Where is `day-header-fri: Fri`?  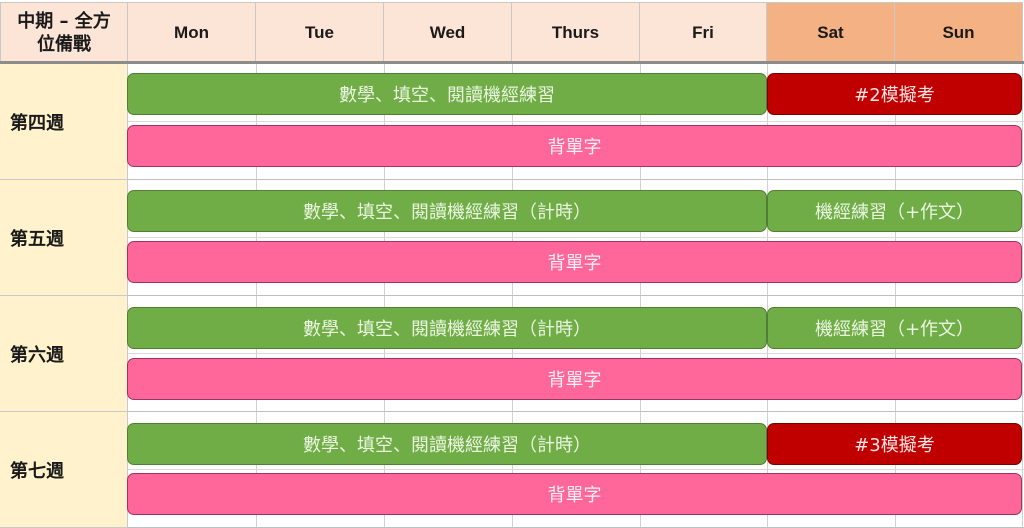
day-header-fri: Fri is located at coordinates (703, 32).